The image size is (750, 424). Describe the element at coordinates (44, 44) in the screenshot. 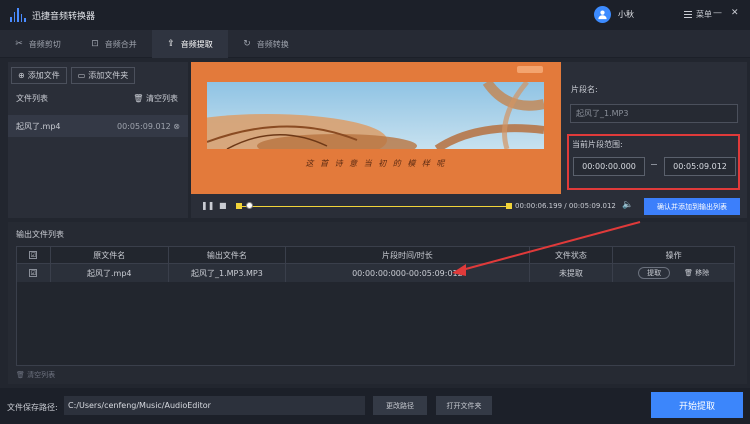

I see `tab-label: 音频剪切` at that location.